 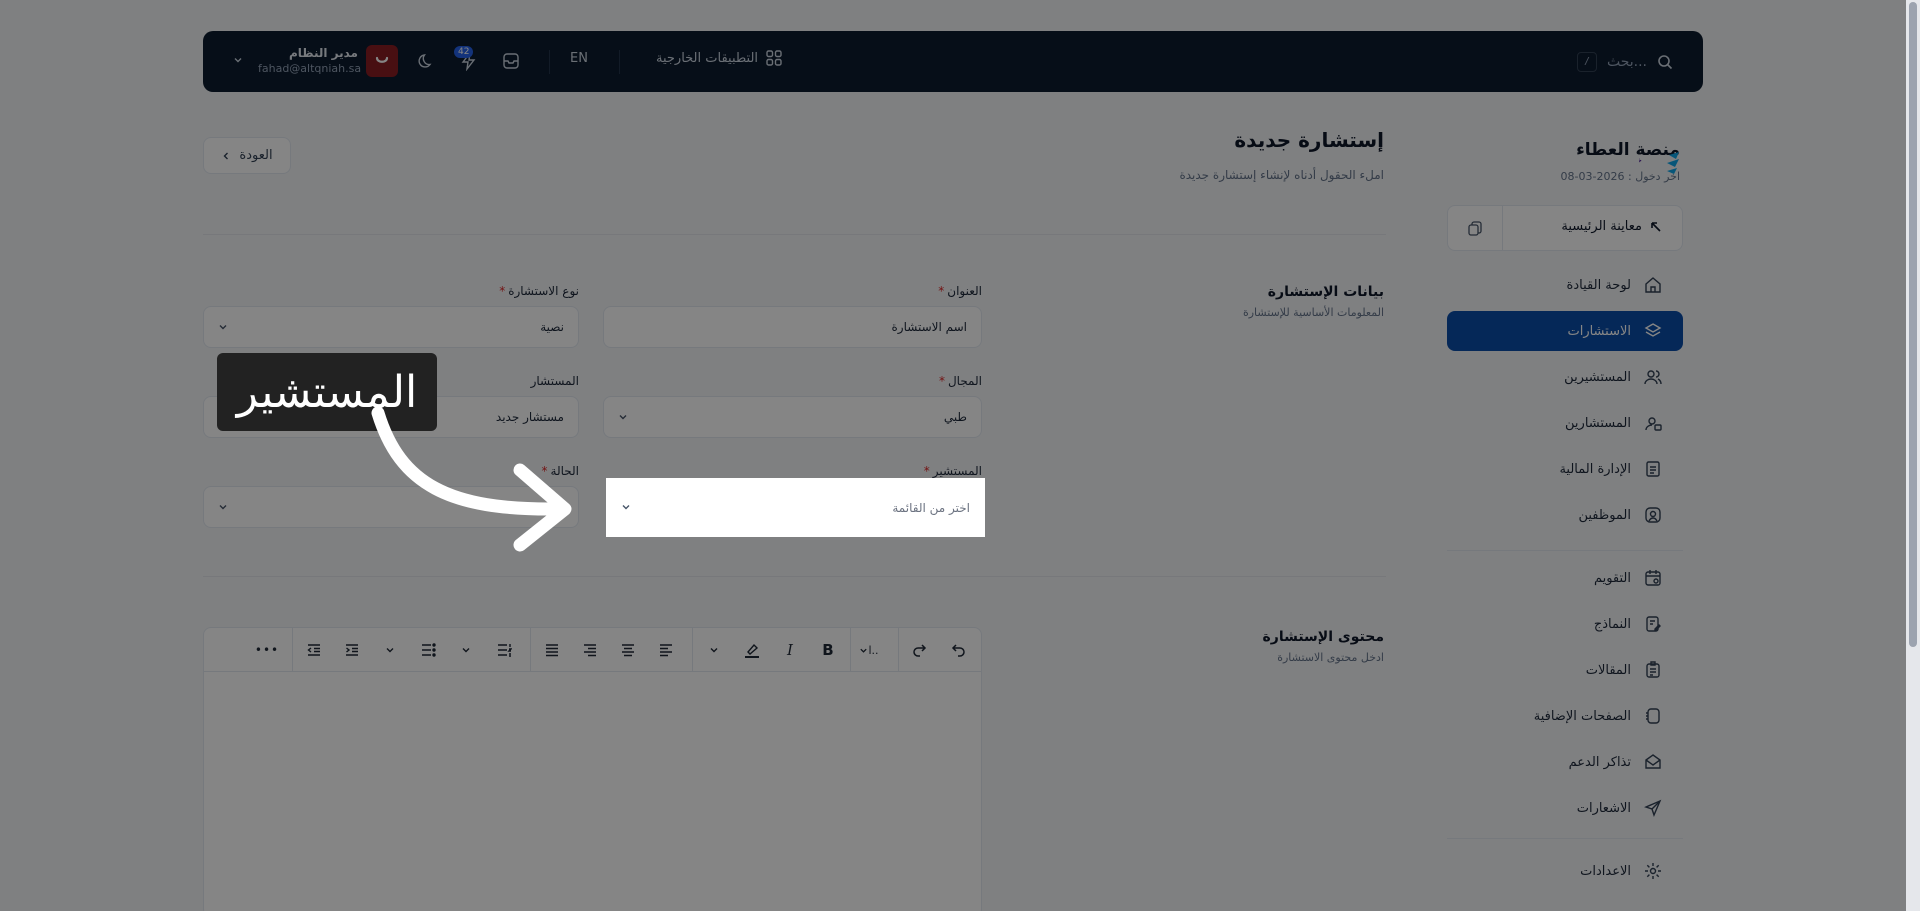 I want to click on divider, so click(x=794, y=234).